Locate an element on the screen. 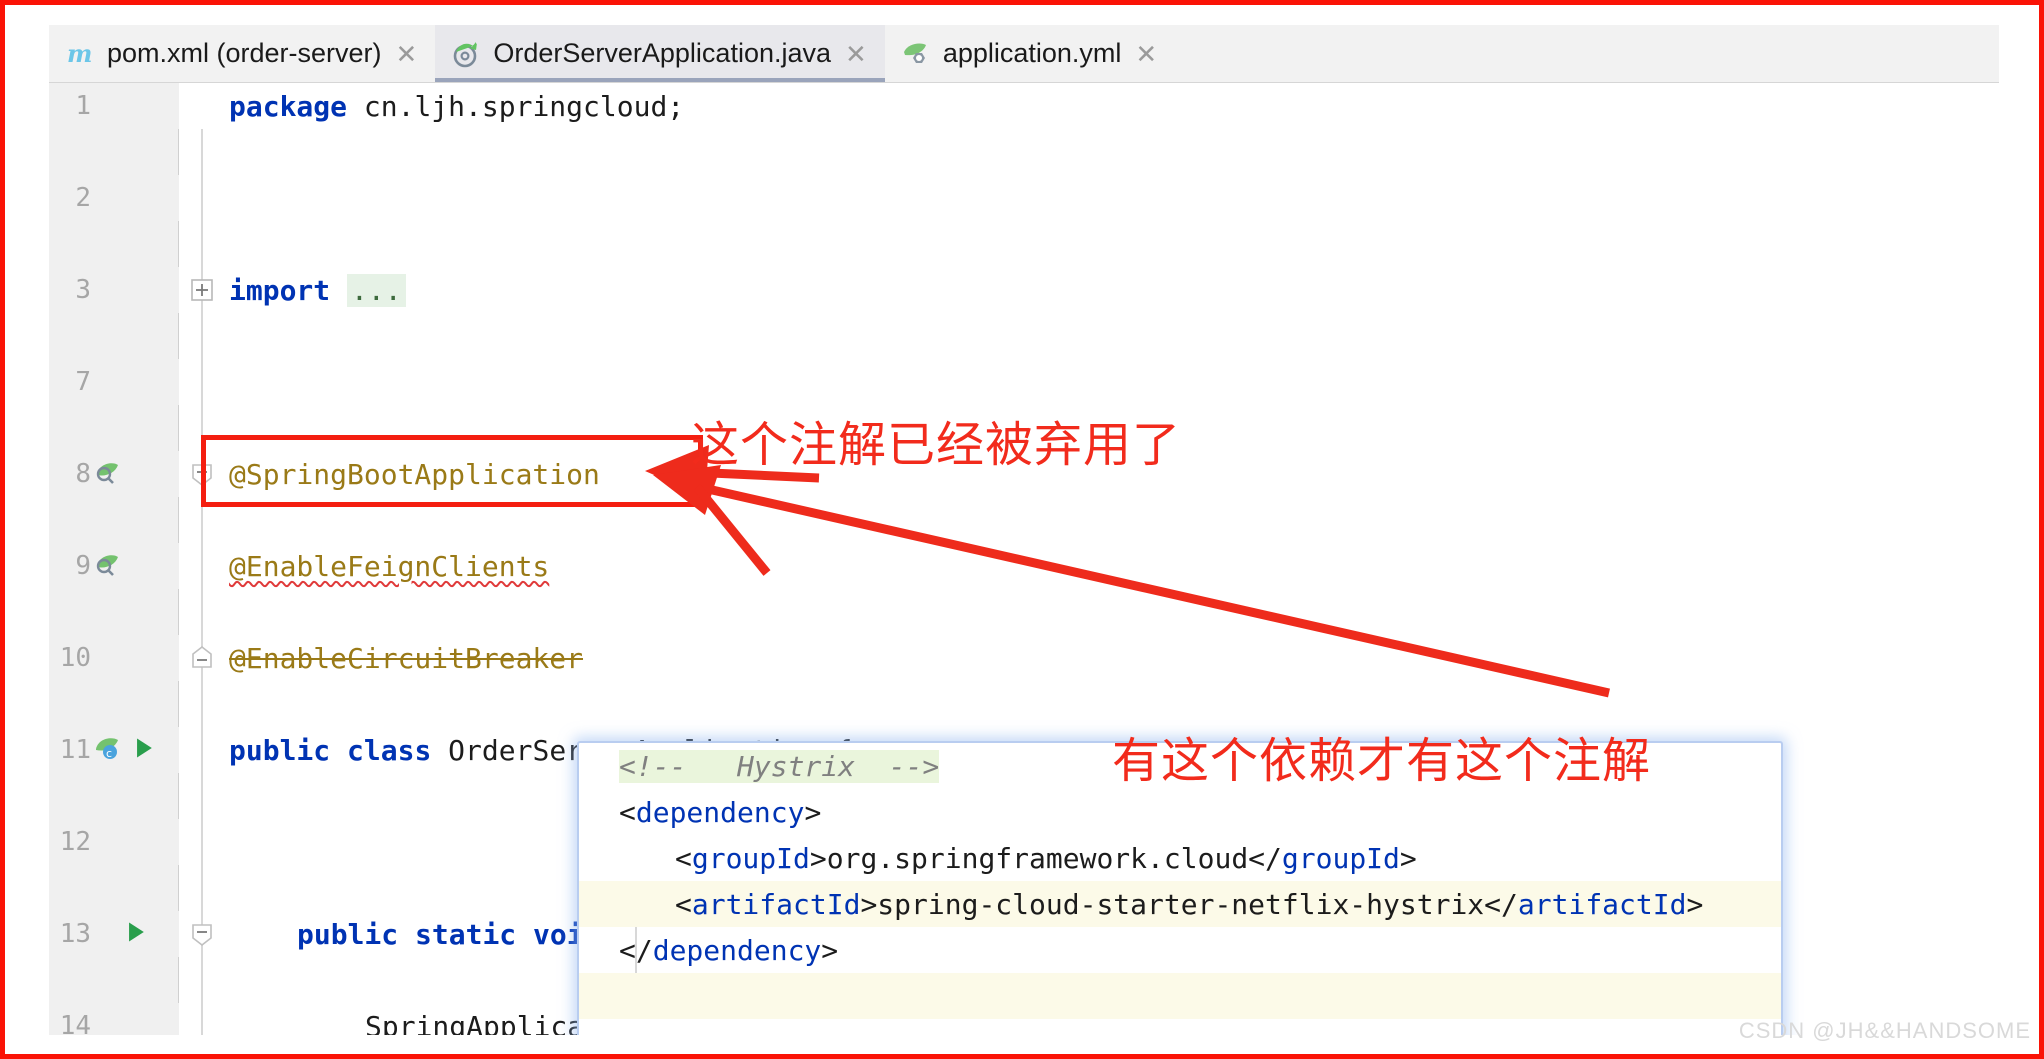  fold-end-icon is located at coordinates (202, 658).